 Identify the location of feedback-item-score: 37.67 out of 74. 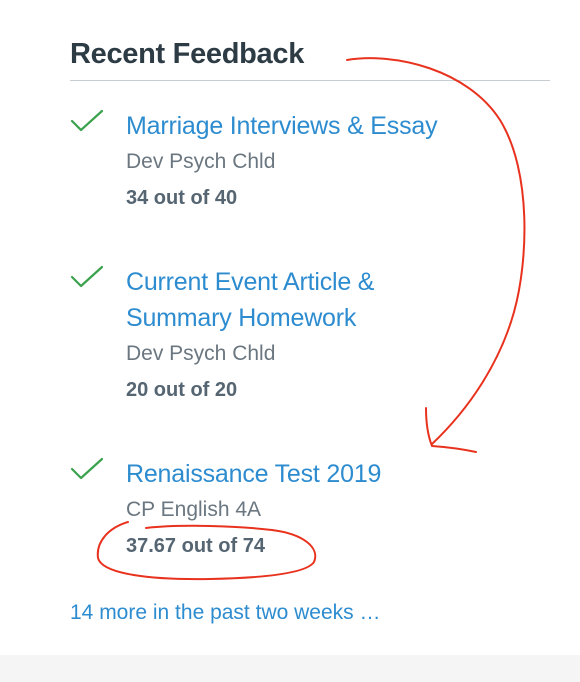
(195, 546).